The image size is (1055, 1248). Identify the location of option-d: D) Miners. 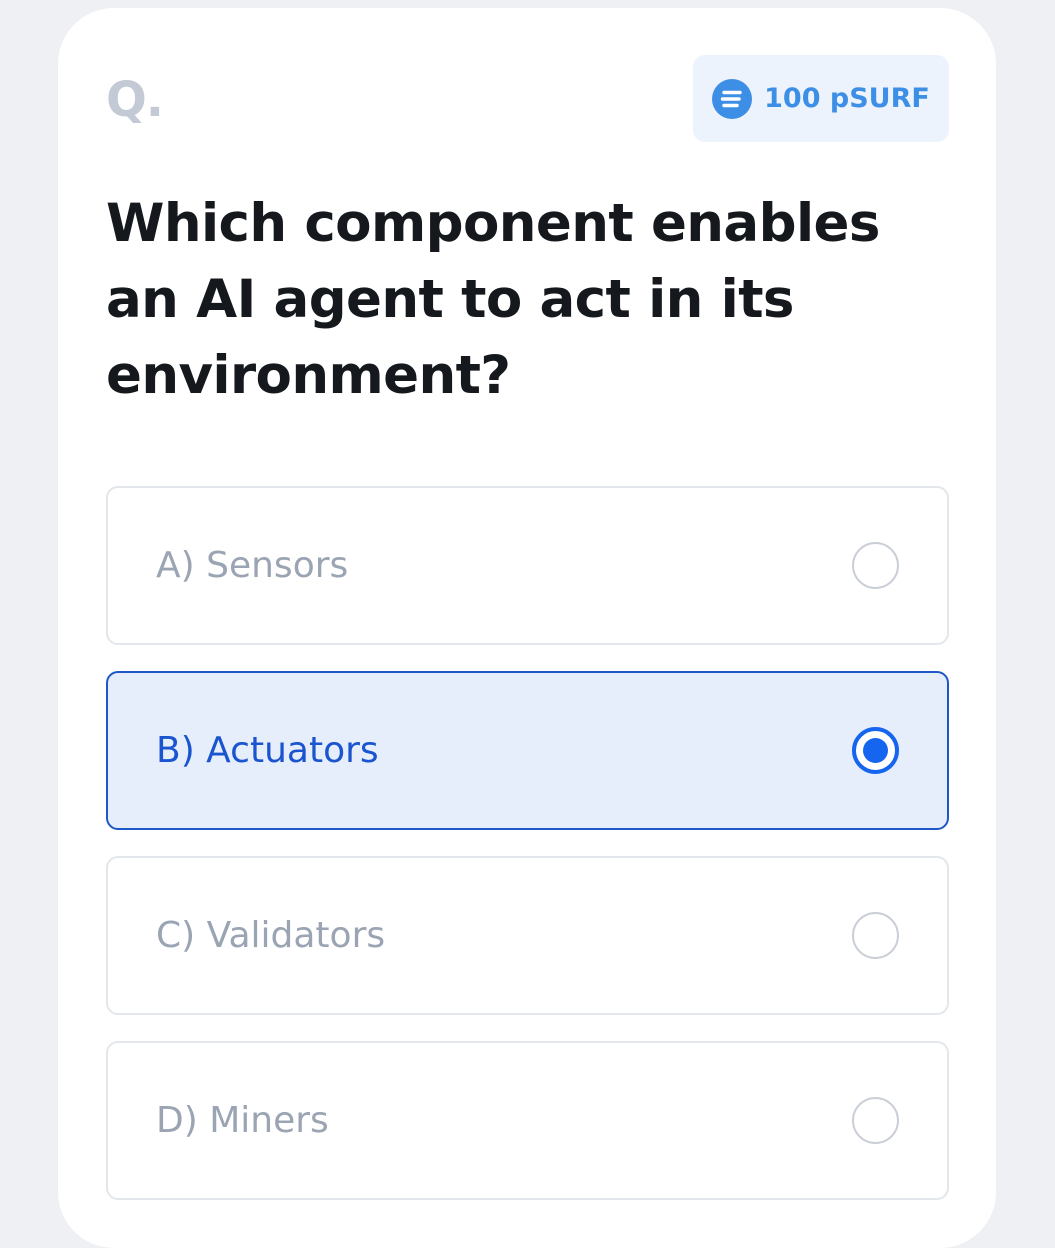
(527, 1120).